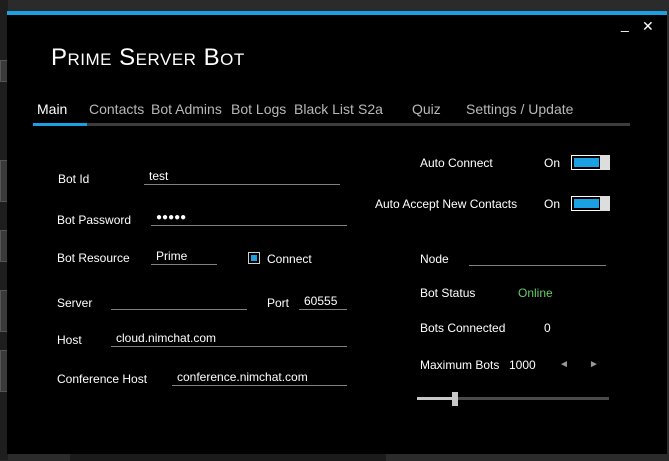 Image resolution: width=669 pixels, height=461 pixels. I want to click on slider-fill, so click(436, 398).